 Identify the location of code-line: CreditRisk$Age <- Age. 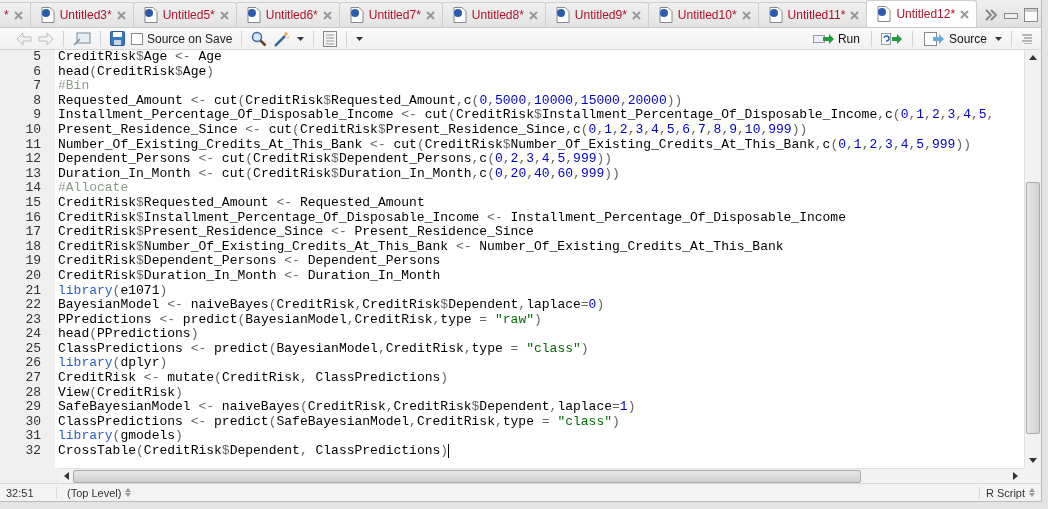
(139, 57).